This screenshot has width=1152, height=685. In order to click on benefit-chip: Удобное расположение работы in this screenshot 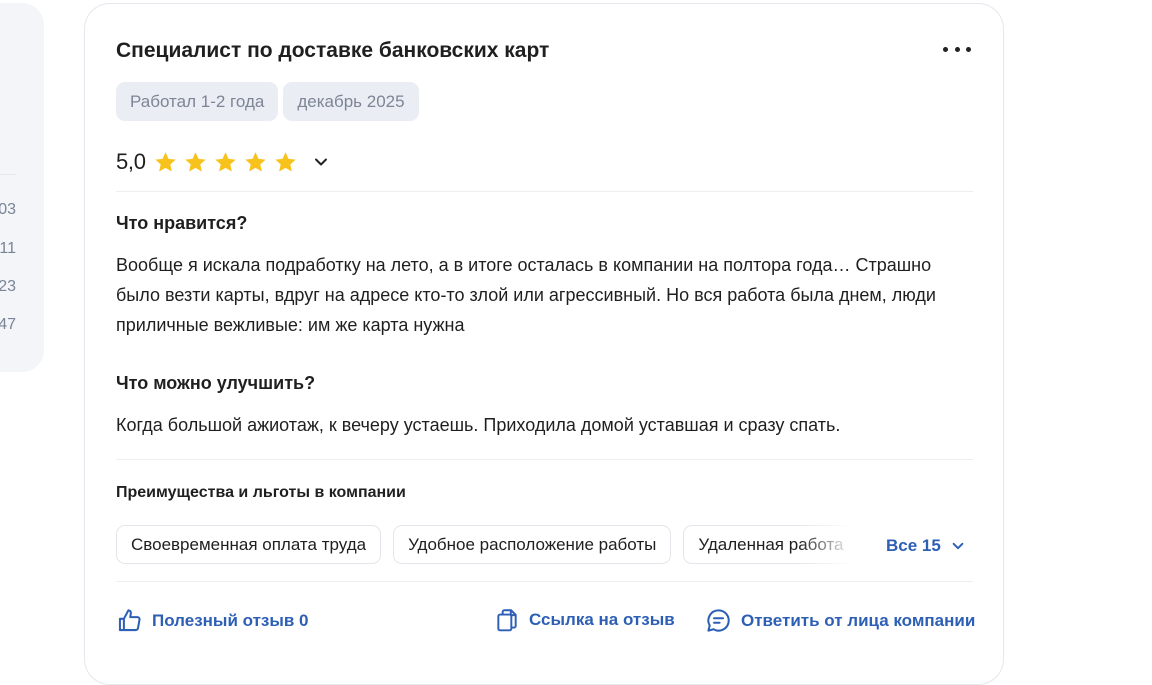, I will do `click(532, 544)`.